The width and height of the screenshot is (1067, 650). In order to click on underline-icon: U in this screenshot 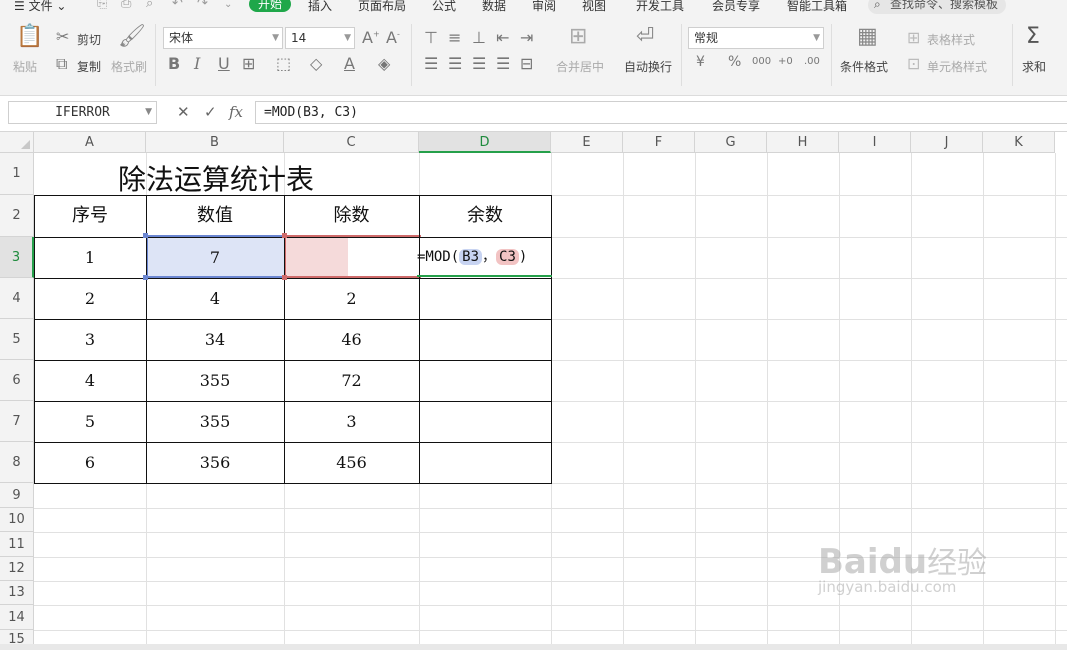, I will do `click(224, 63)`.